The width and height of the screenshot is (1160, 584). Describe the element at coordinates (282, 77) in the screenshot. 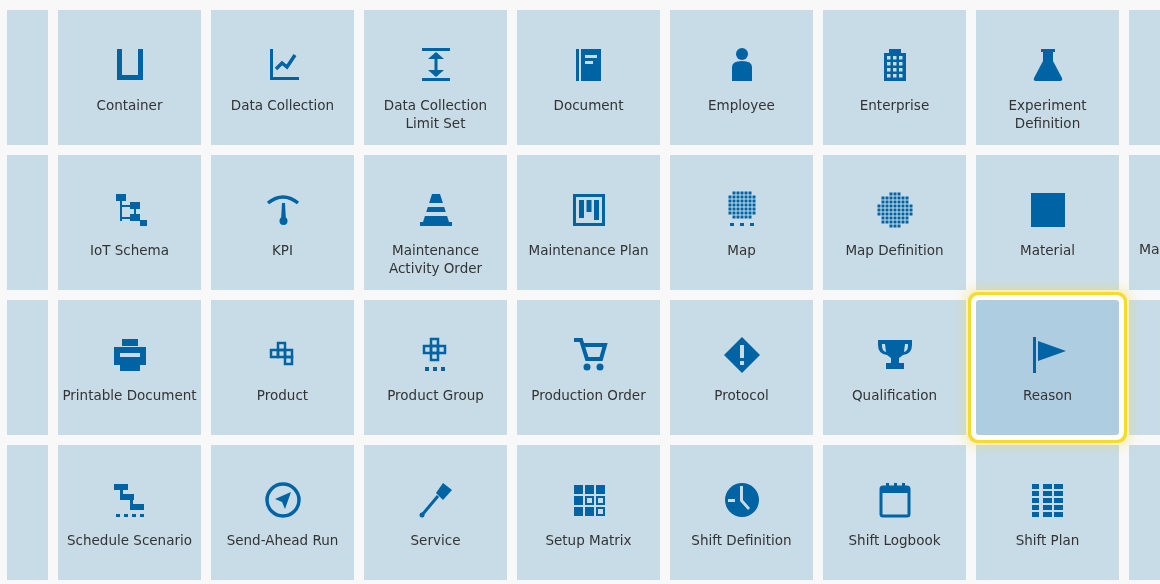

I see `entity-tile: Data Collection` at that location.